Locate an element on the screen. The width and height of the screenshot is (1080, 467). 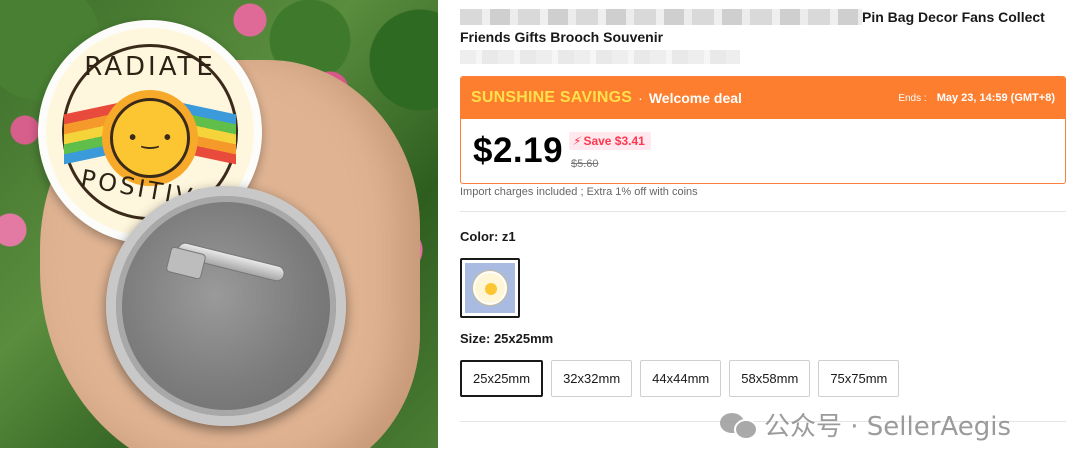
price-row: $2.19 ⚡︎Save $3.41 $5.60 is located at coordinates (763, 151).